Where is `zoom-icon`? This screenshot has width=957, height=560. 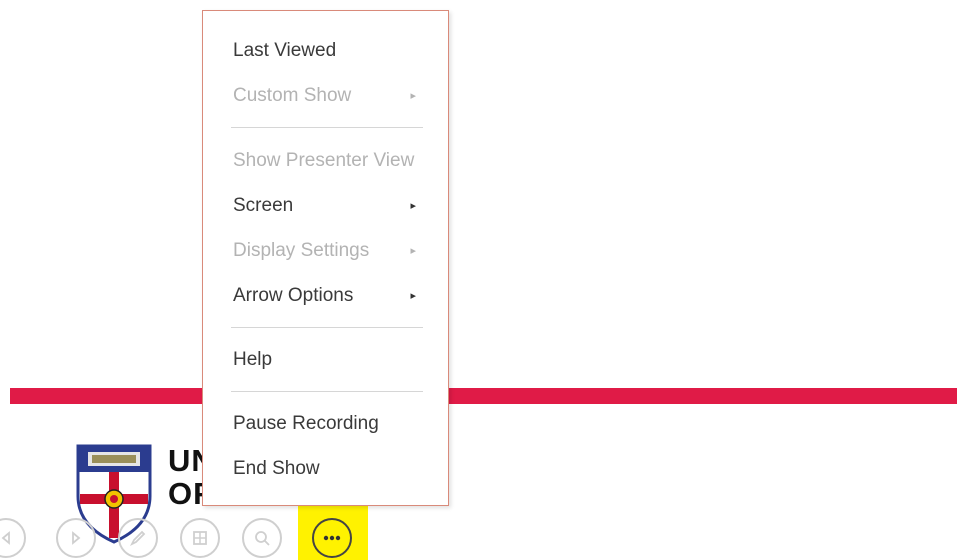 zoom-icon is located at coordinates (262, 538).